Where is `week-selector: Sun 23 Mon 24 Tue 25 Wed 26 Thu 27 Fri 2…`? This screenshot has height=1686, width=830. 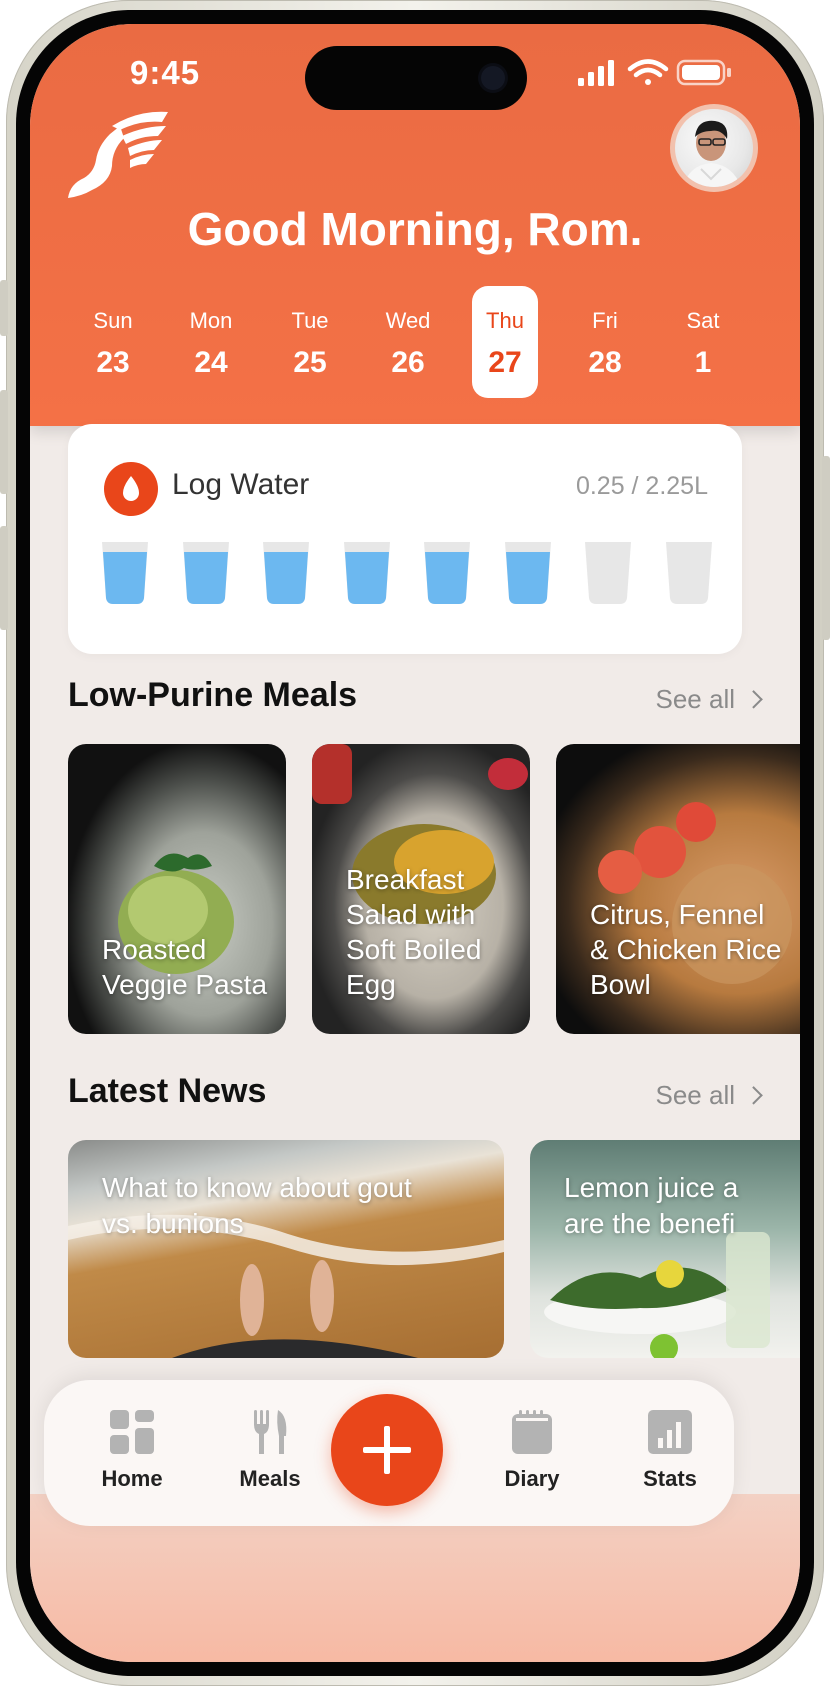 week-selector: Sun 23 Mon 24 Tue 25 Wed 26 Thu 27 Fri 2… is located at coordinates (428, 342).